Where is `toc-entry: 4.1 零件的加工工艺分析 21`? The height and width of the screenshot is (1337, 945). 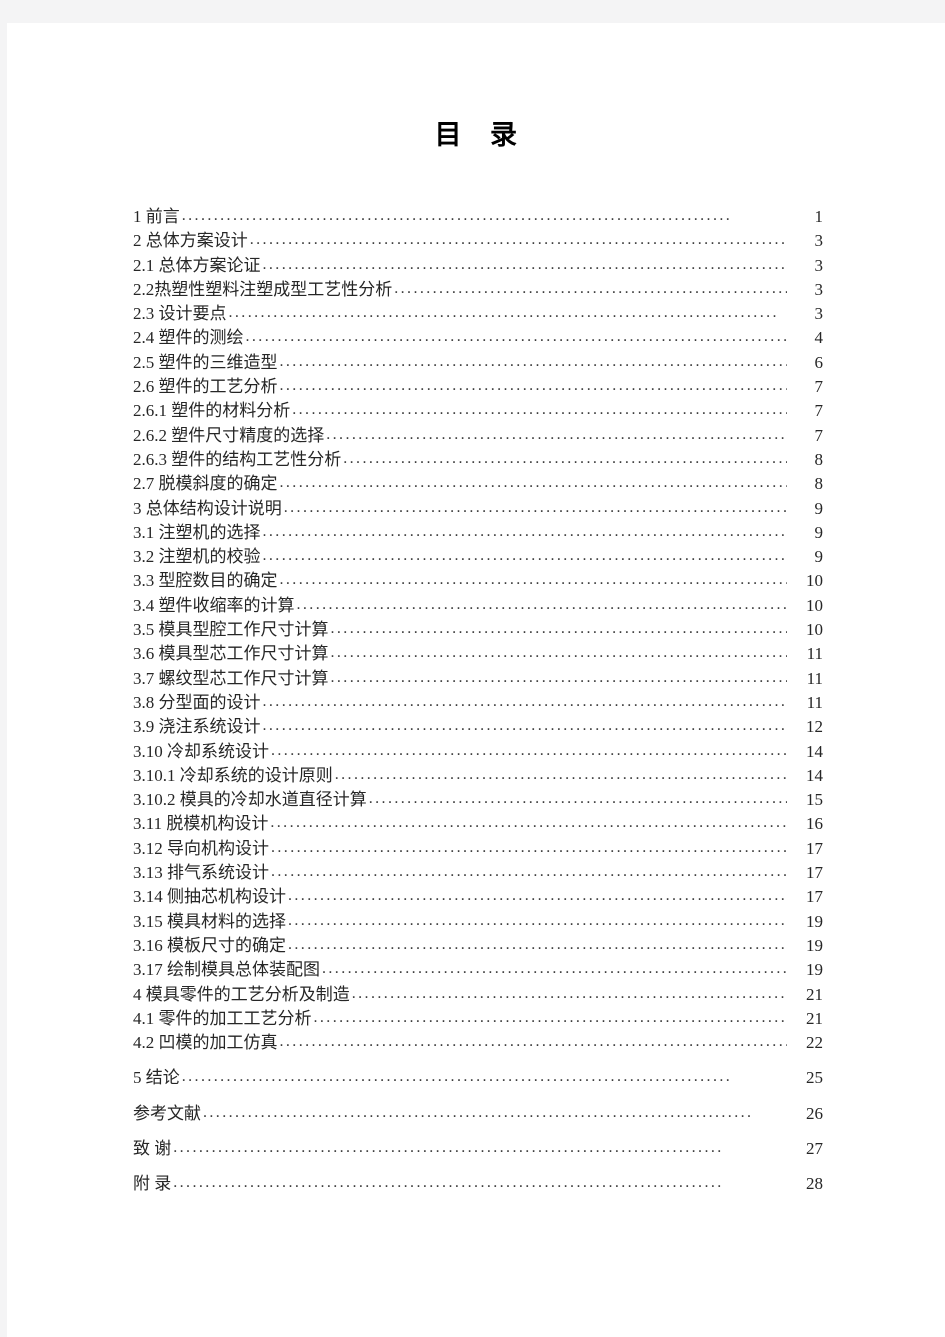
toc-entry: 4.1 零件的加工工艺分析 21 is located at coordinates (478, 1019).